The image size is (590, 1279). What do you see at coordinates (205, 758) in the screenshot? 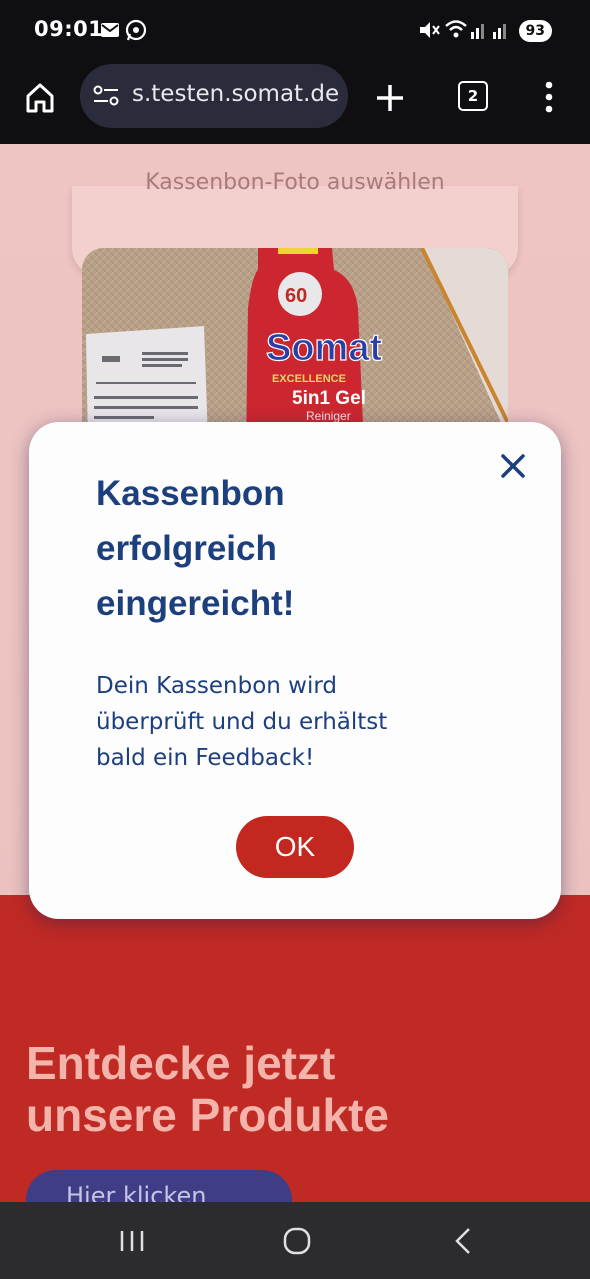
I see `dialog-message-line: bald ein Feedback!` at bounding box center [205, 758].